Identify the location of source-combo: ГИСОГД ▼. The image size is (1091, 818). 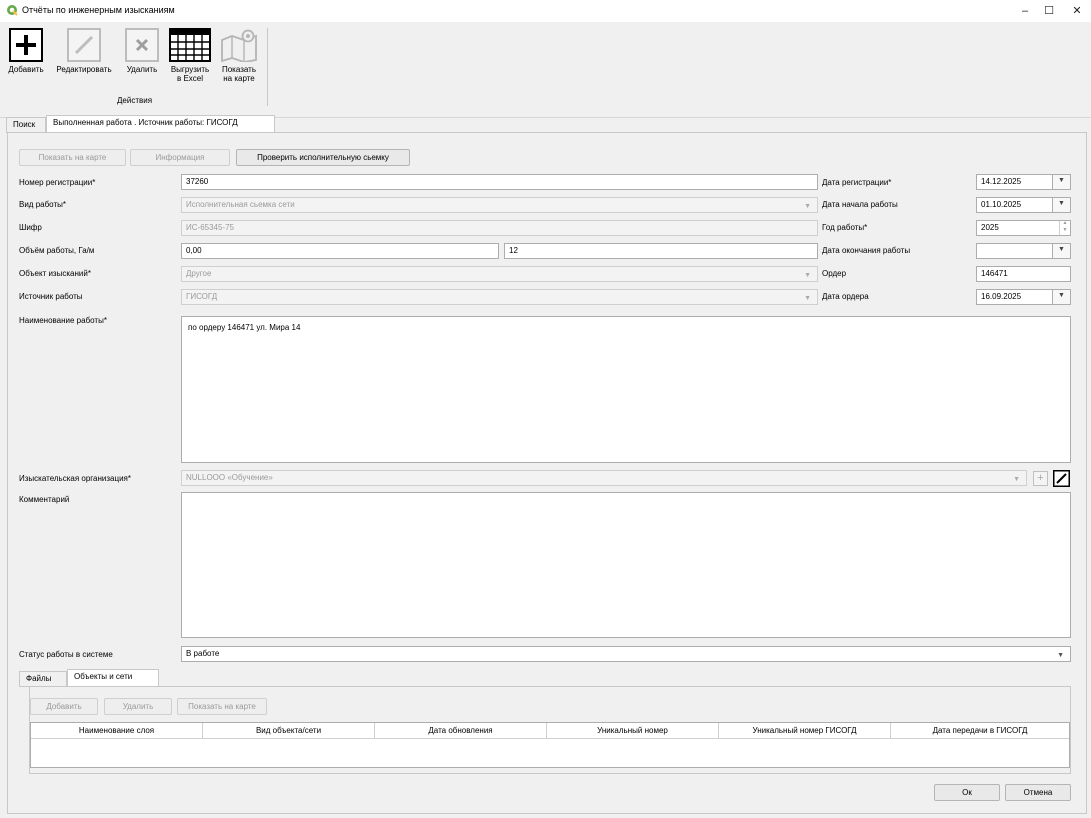
(499, 297).